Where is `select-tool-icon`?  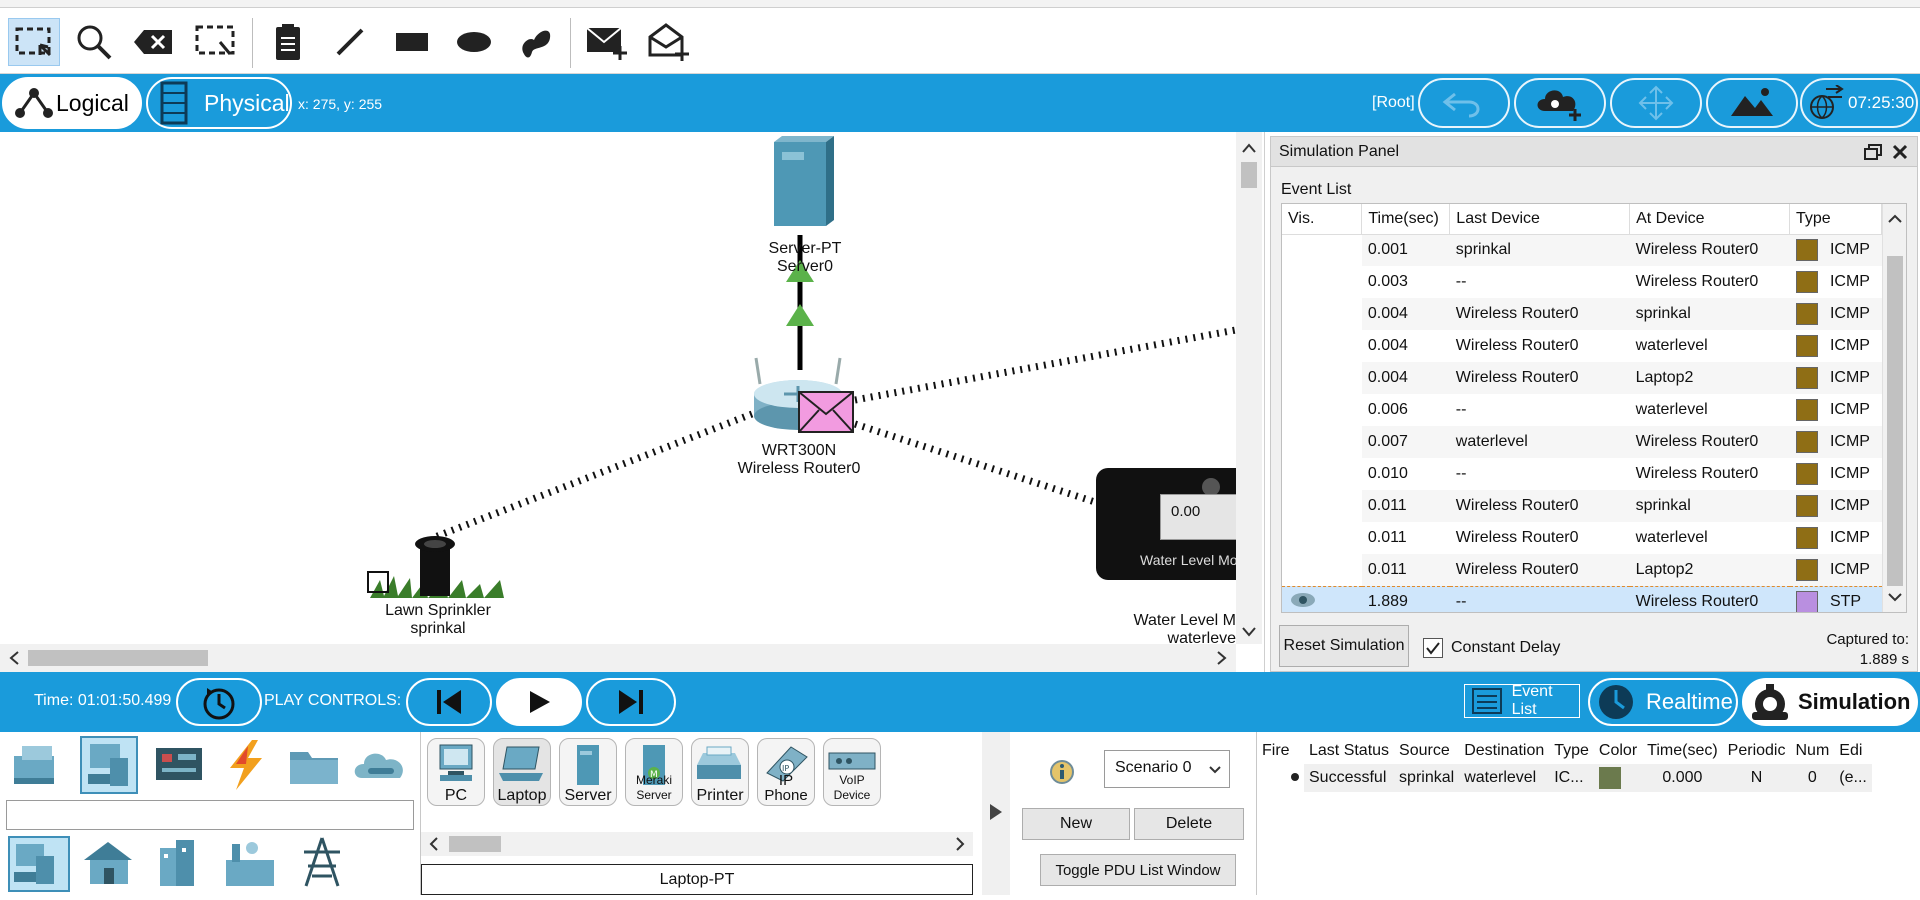 select-tool-icon is located at coordinates (34, 42).